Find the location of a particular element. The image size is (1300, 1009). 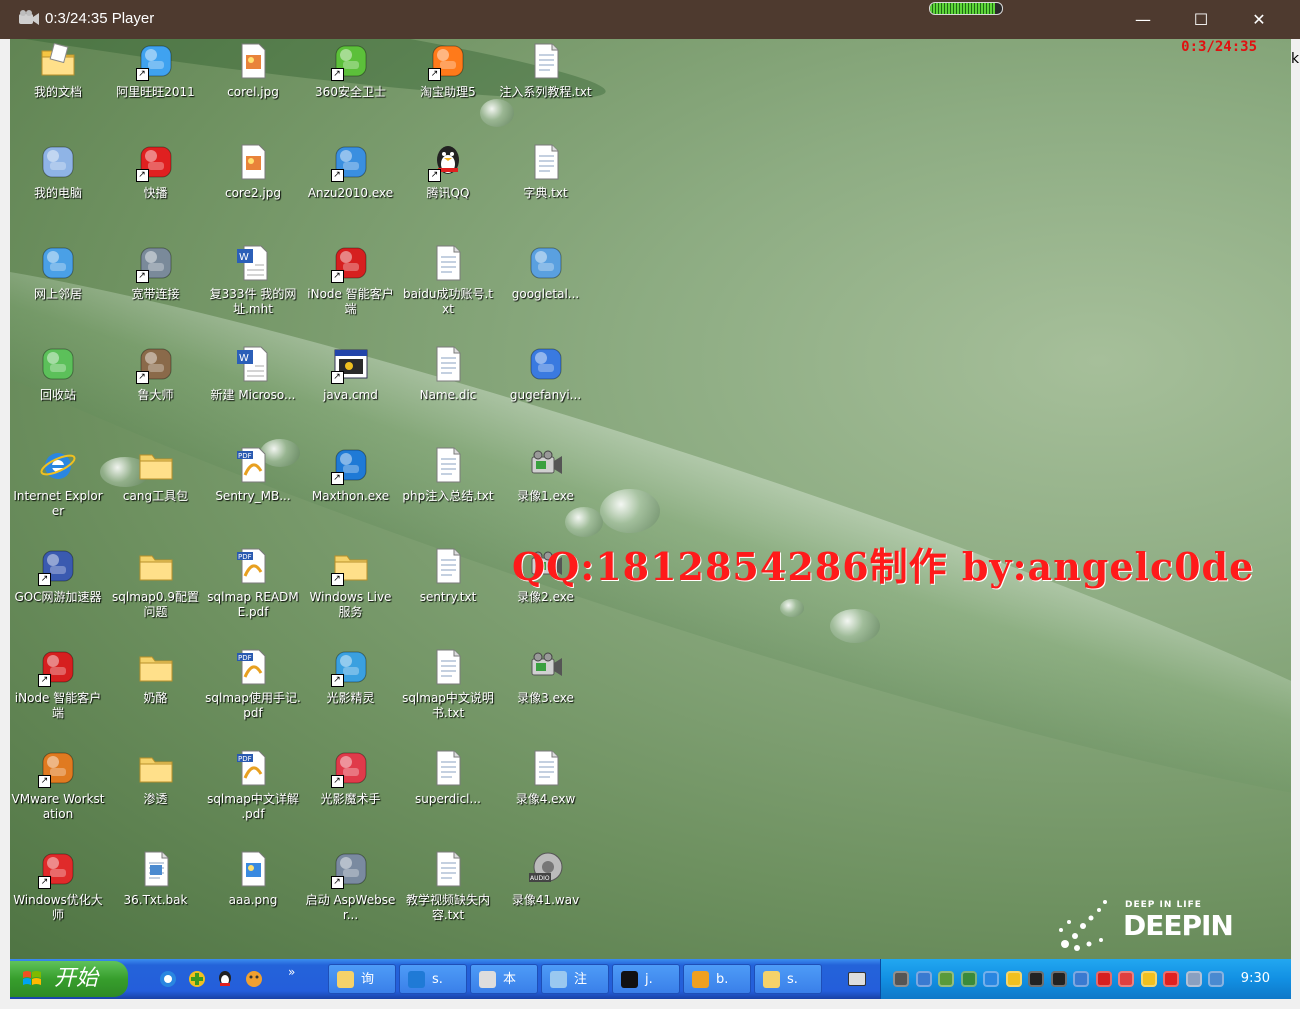

desktop-shortcut: AUDIO 录像41.wav is located at coordinates (546, 878).